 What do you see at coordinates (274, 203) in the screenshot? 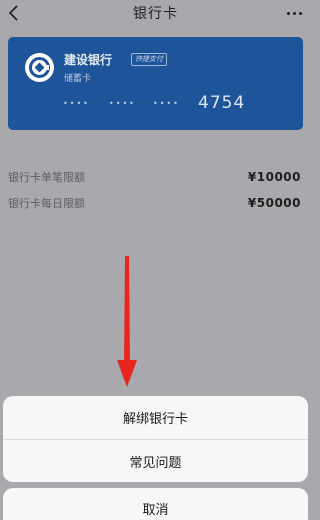
I see `limit-value: ¥50000` at bounding box center [274, 203].